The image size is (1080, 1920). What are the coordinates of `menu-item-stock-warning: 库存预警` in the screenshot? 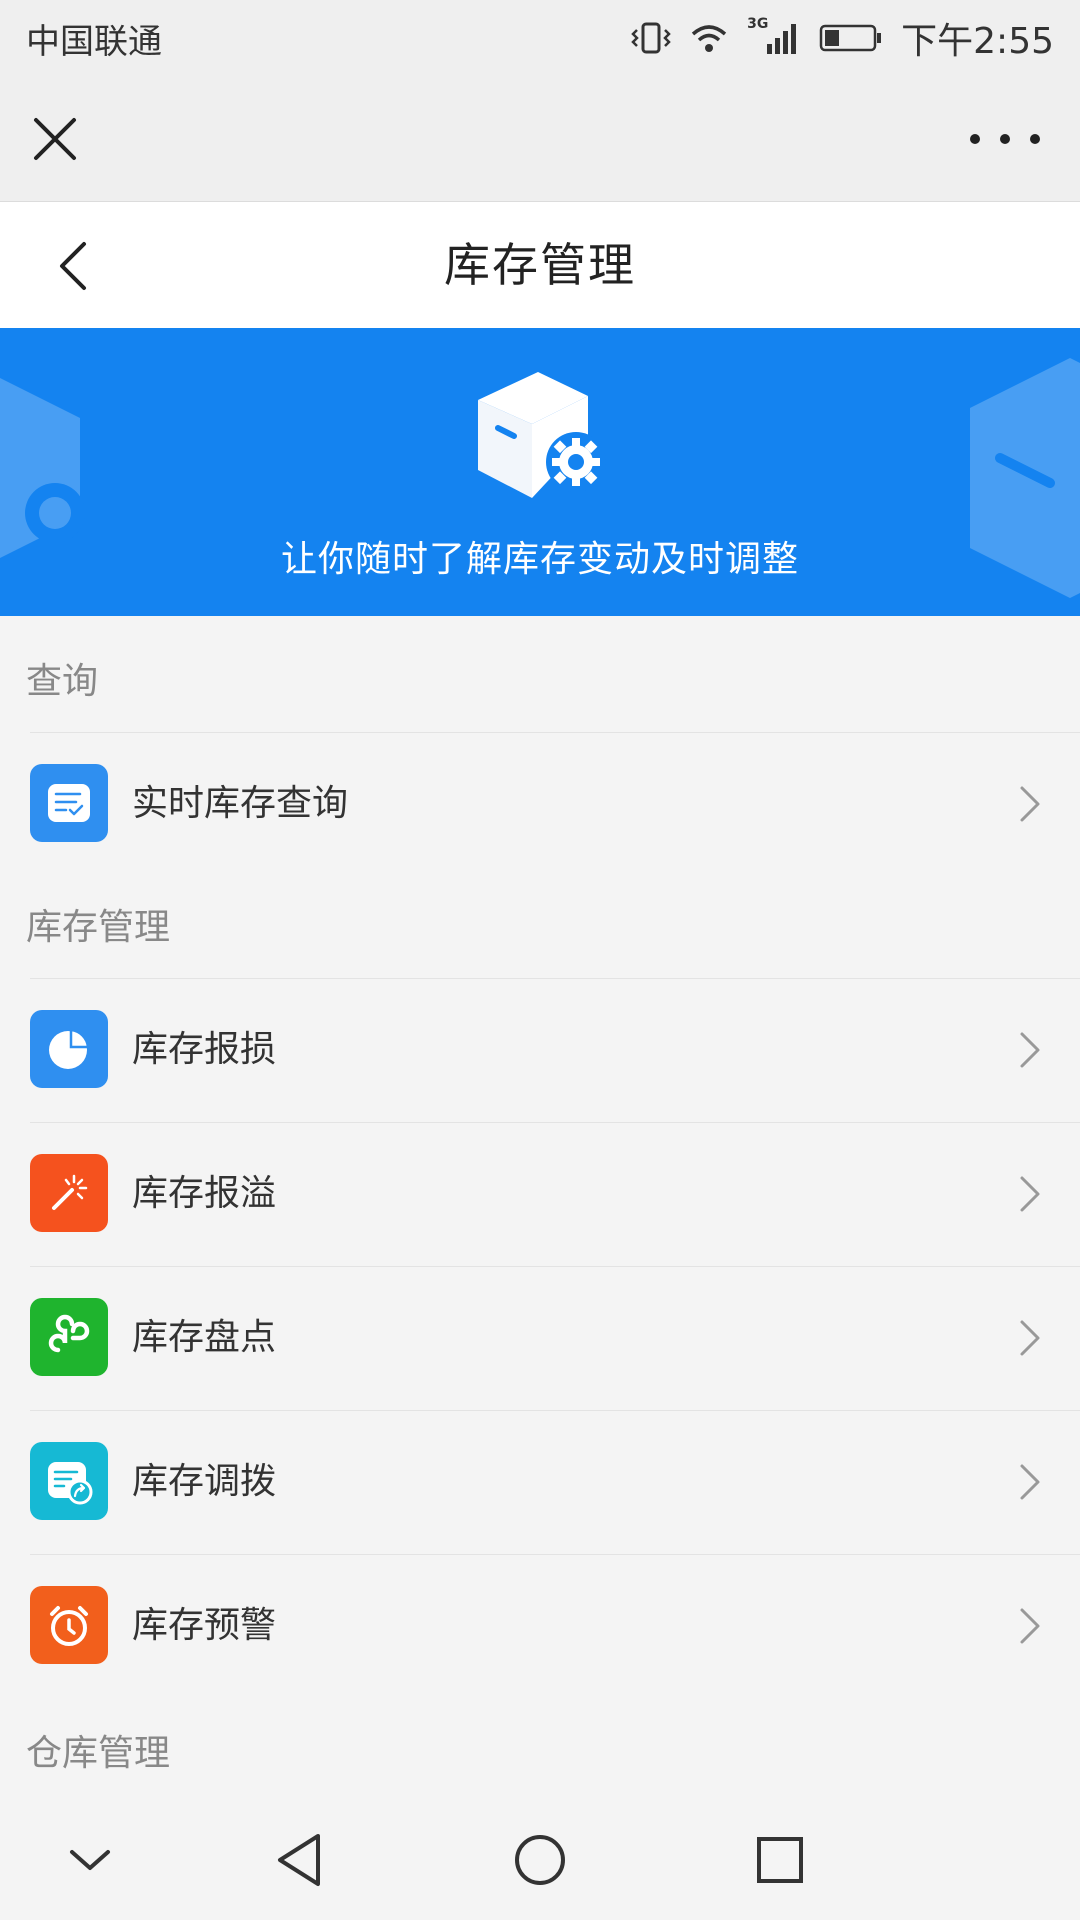 It's located at (540, 1626).